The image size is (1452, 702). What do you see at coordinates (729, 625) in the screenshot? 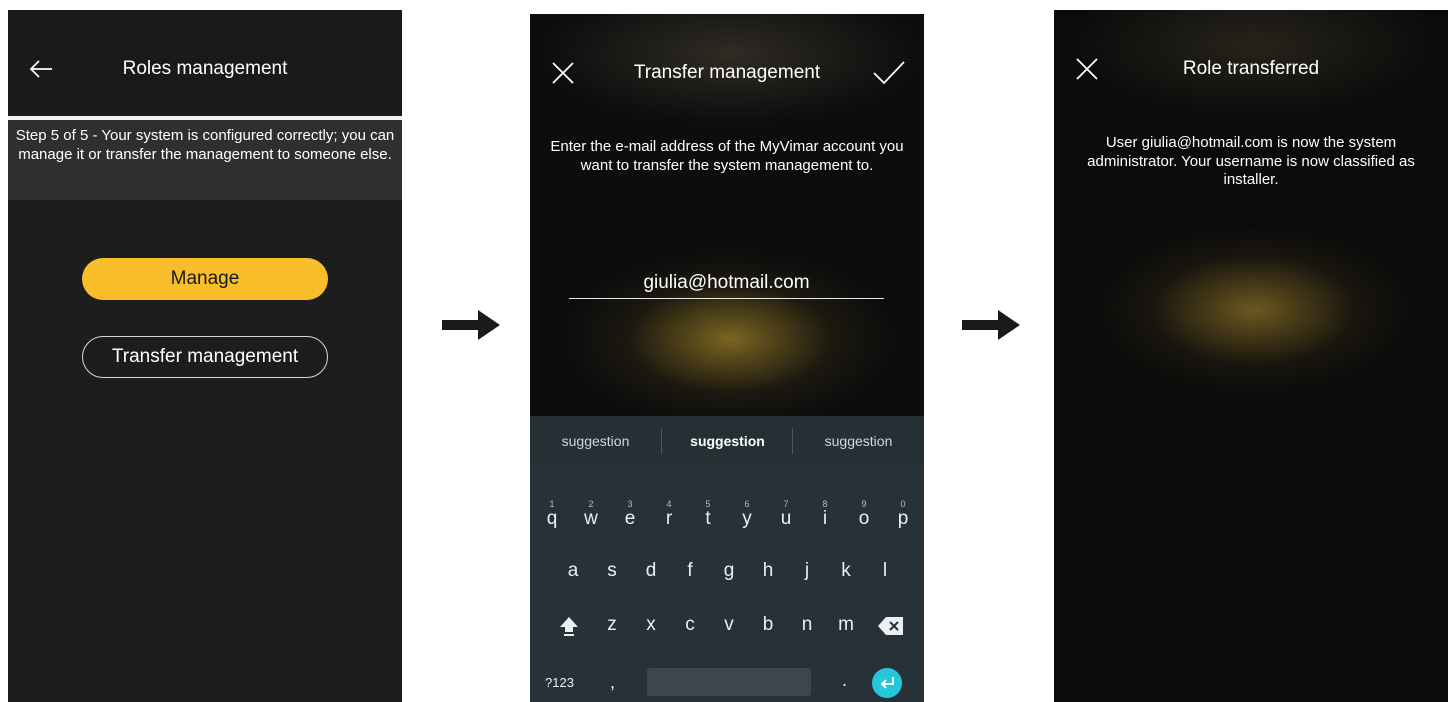
I see `key-v: v` at bounding box center [729, 625].